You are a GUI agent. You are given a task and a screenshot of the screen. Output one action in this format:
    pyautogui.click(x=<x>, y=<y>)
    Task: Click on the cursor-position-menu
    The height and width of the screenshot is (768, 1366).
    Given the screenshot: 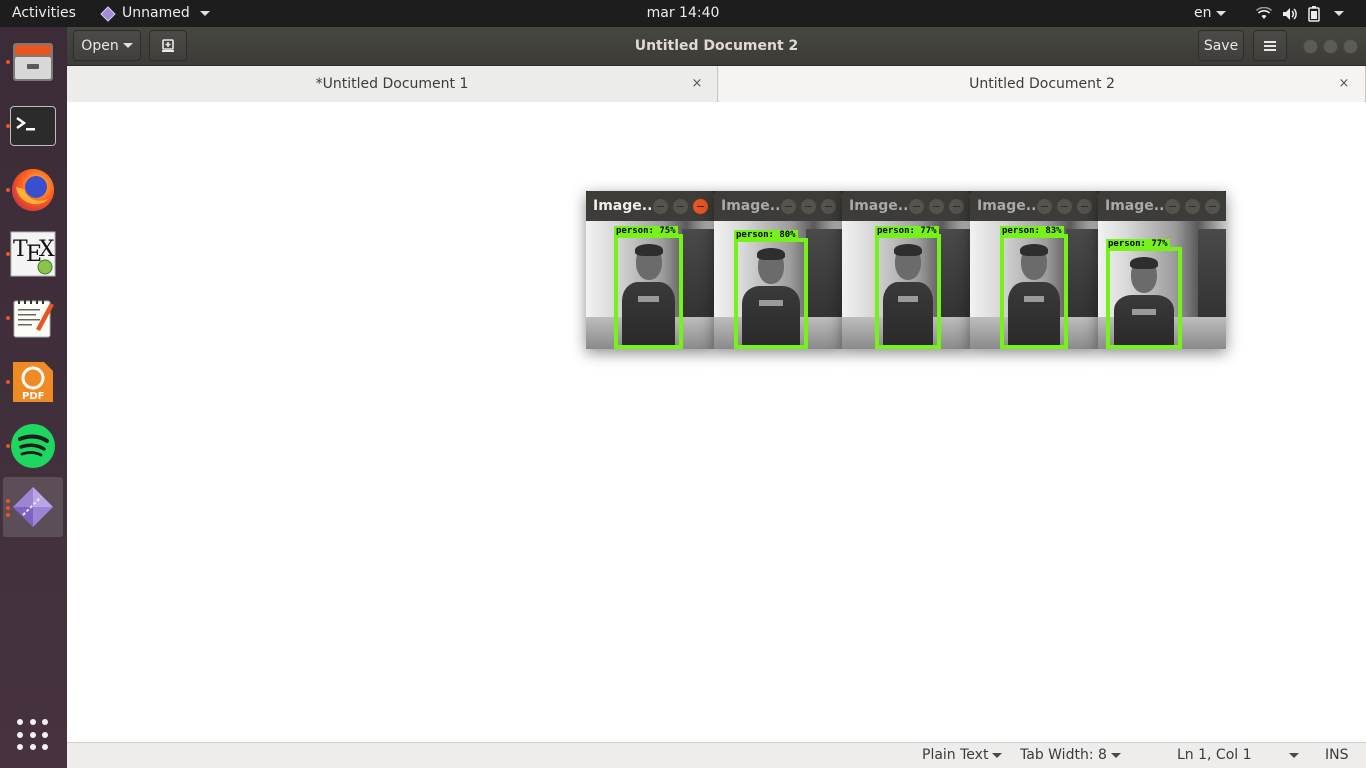 What is the action you would take?
    pyautogui.click(x=1292, y=755)
    